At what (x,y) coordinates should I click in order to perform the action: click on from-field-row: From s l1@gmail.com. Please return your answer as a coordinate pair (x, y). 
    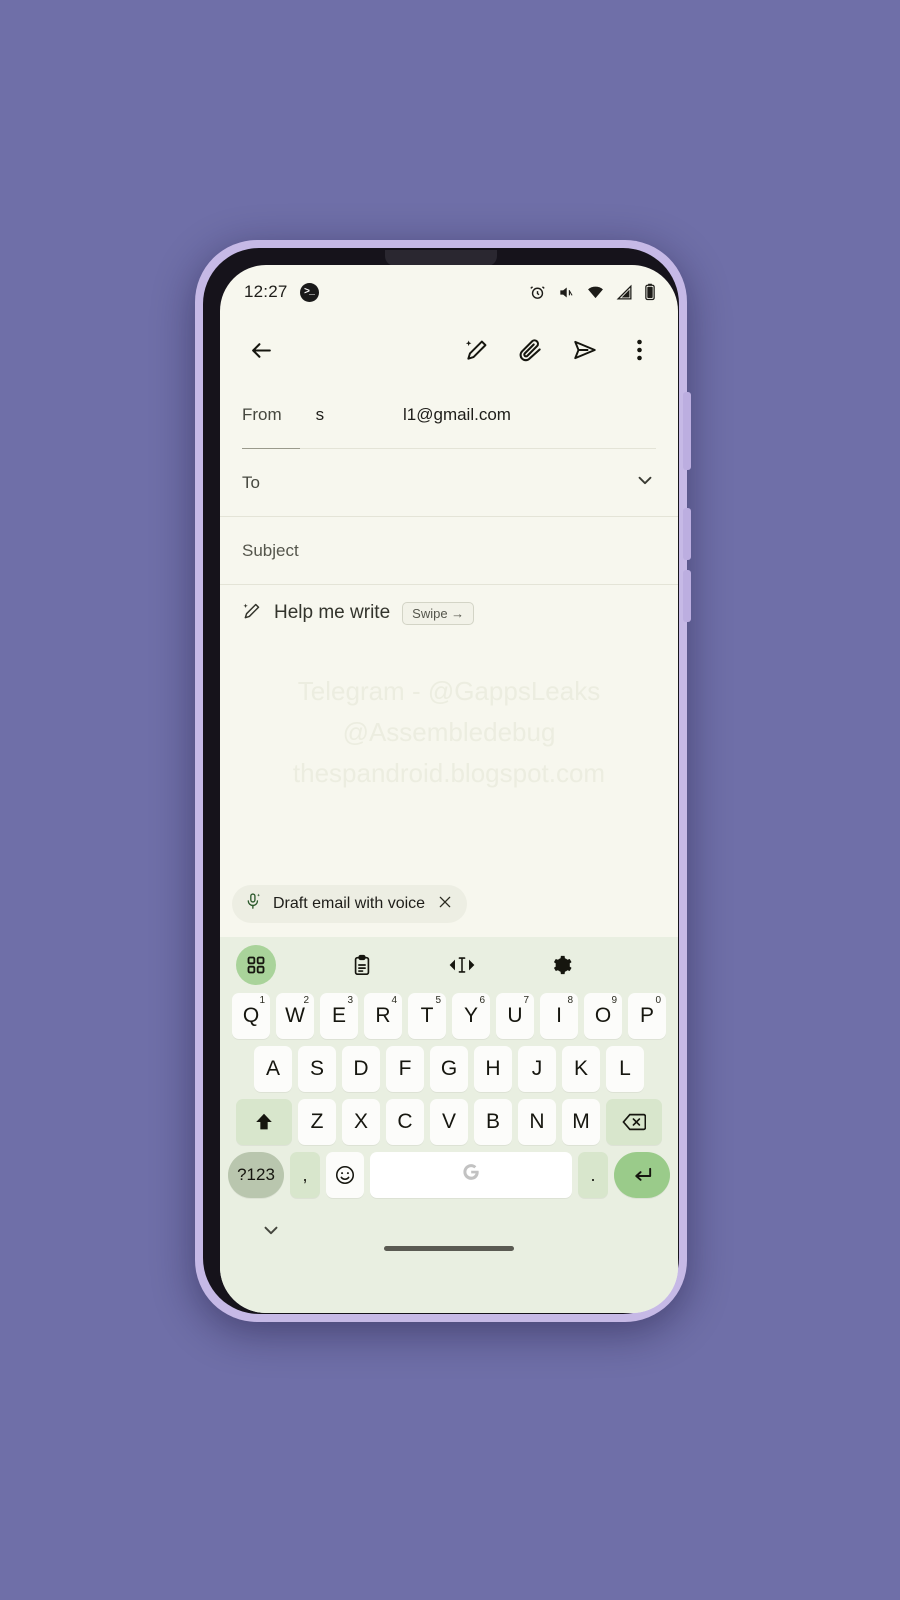
    Looking at the image, I should click on (449, 415).